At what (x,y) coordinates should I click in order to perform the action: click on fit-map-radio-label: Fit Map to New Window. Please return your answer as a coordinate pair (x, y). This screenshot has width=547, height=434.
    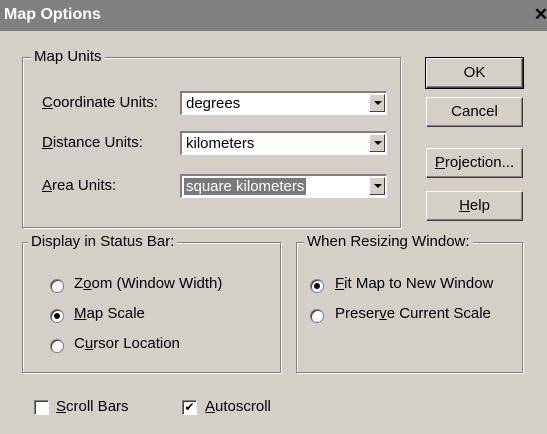
    Looking at the image, I should click on (414, 283).